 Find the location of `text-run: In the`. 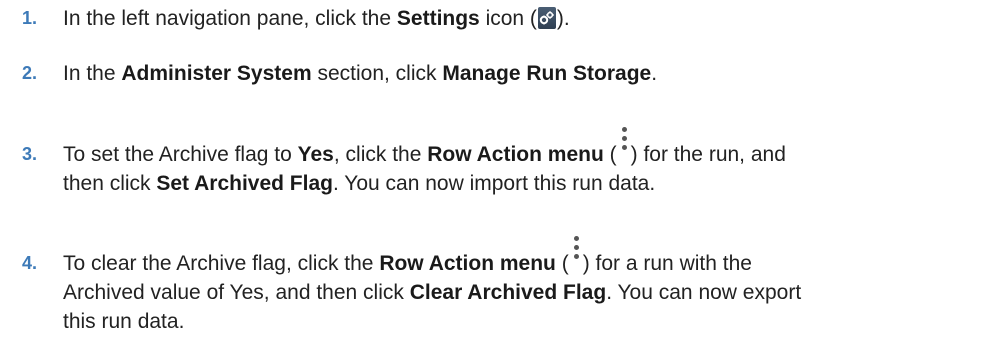

text-run: In the is located at coordinates (92, 73).